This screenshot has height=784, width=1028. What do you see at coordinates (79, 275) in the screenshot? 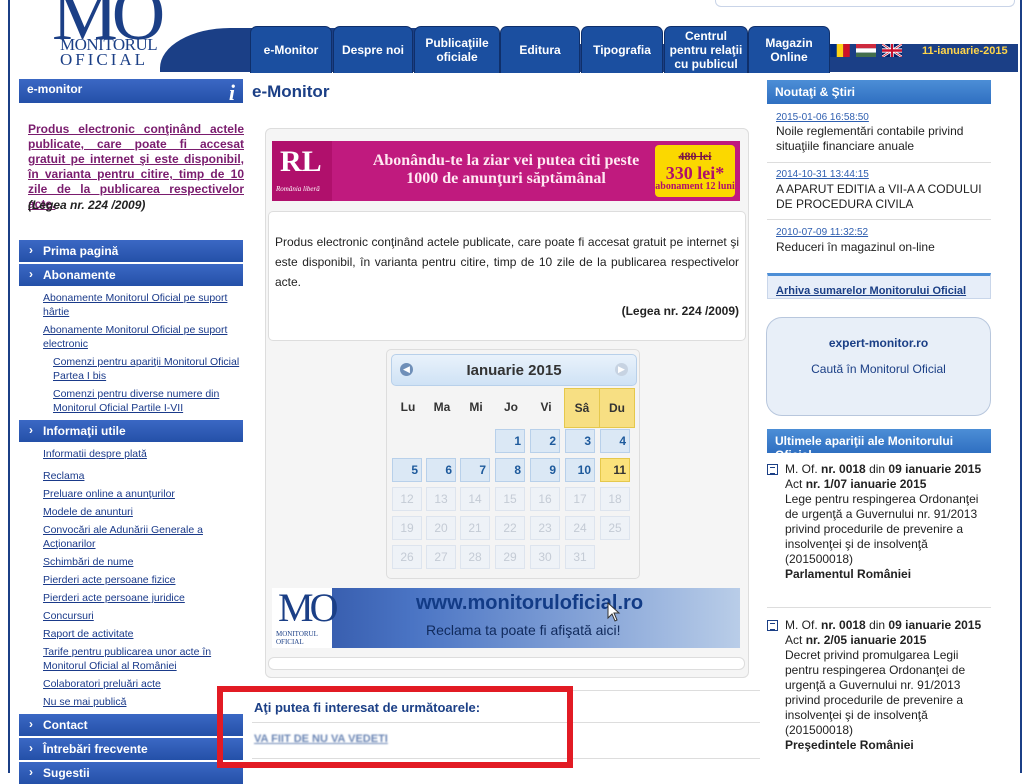
I see `sidebar-section-label: Abonamente` at bounding box center [79, 275].